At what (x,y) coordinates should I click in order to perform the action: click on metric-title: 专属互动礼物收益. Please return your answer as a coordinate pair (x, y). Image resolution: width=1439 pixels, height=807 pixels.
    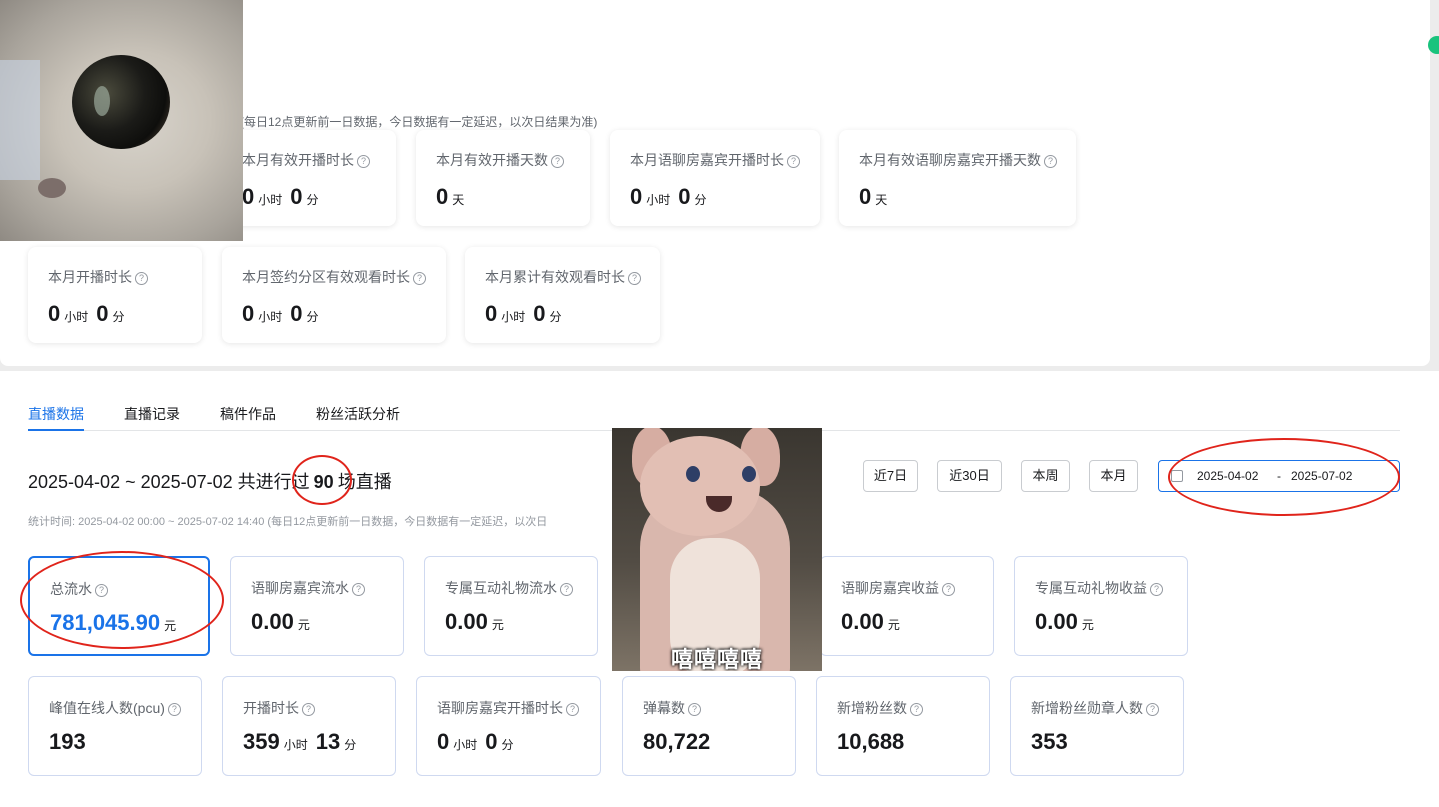
    Looking at the image, I should click on (1091, 588).